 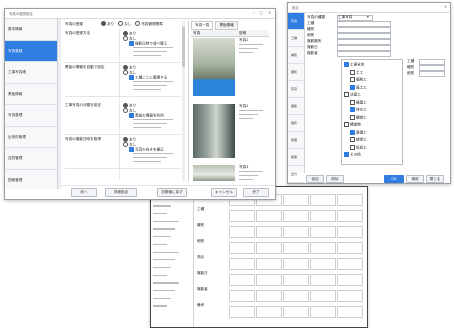 What do you see at coordinates (296, 157) in the screenshot?
I see `settings-nav-item: 帳票` at bounding box center [296, 157].